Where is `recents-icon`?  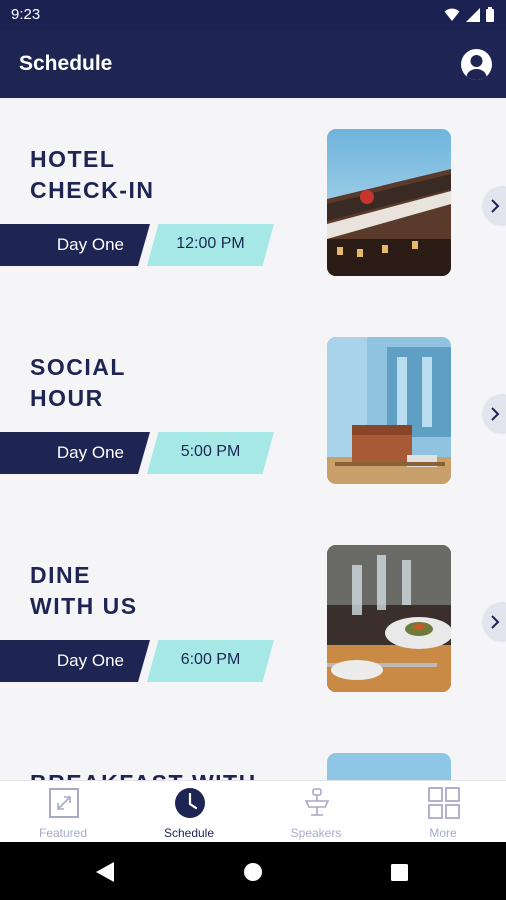
recents-icon is located at coordinates (399, 872).